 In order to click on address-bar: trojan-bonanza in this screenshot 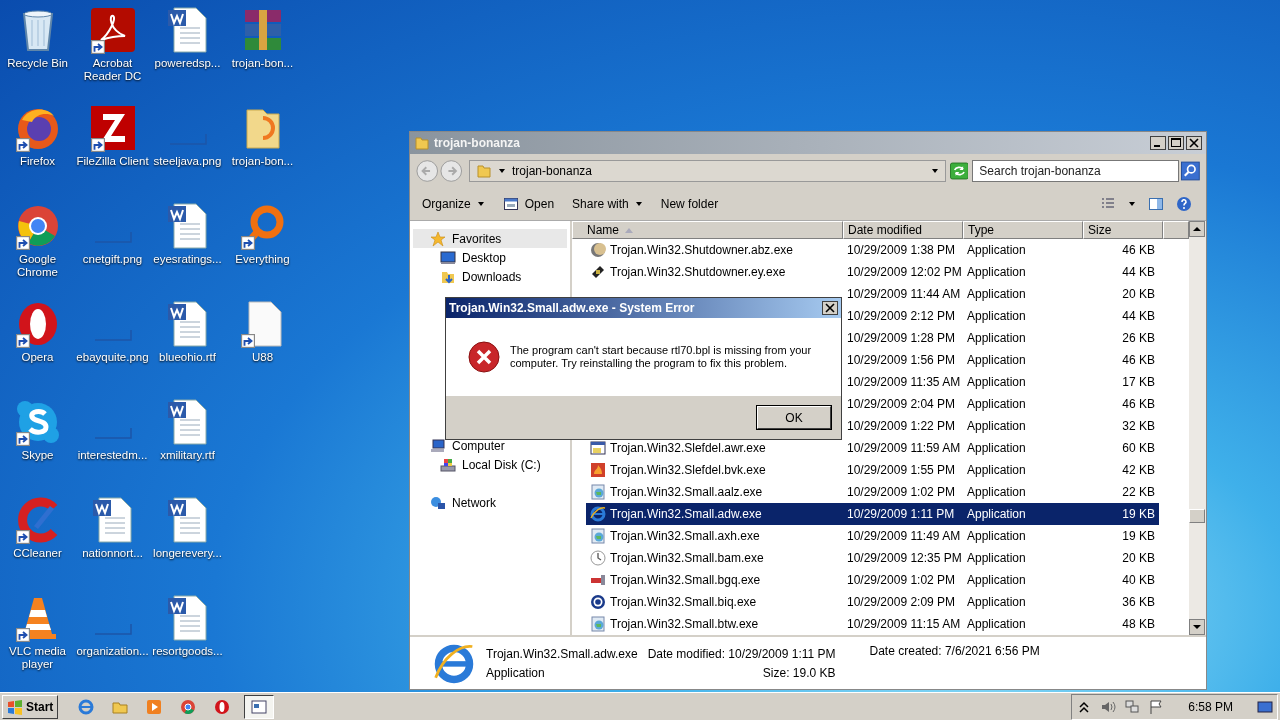, I will do `click(707, 171)`.